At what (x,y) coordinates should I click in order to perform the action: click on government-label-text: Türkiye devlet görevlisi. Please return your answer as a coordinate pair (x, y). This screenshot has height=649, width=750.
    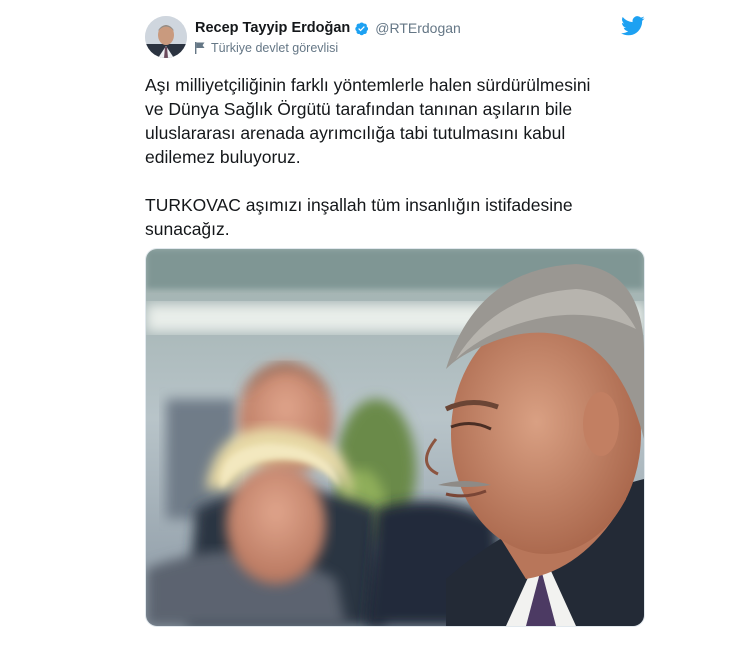
    Looking at the image, I should click on (274, 48).